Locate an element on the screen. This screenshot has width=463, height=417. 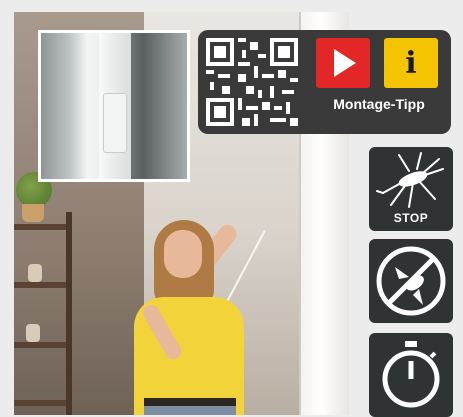
feature-mosquito-stop: STOP is located at coordinates (411, 189).